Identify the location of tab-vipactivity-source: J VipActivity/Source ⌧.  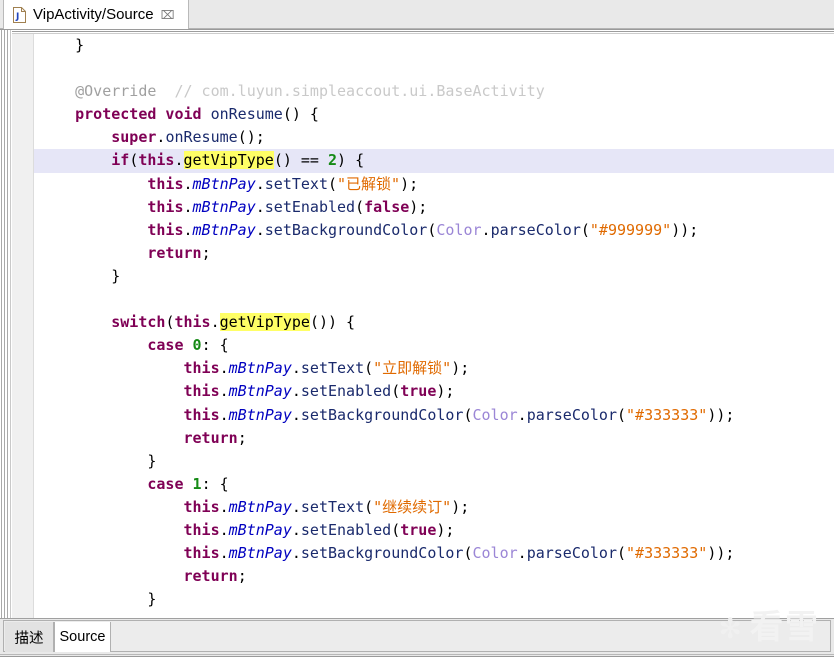
(96, 14).